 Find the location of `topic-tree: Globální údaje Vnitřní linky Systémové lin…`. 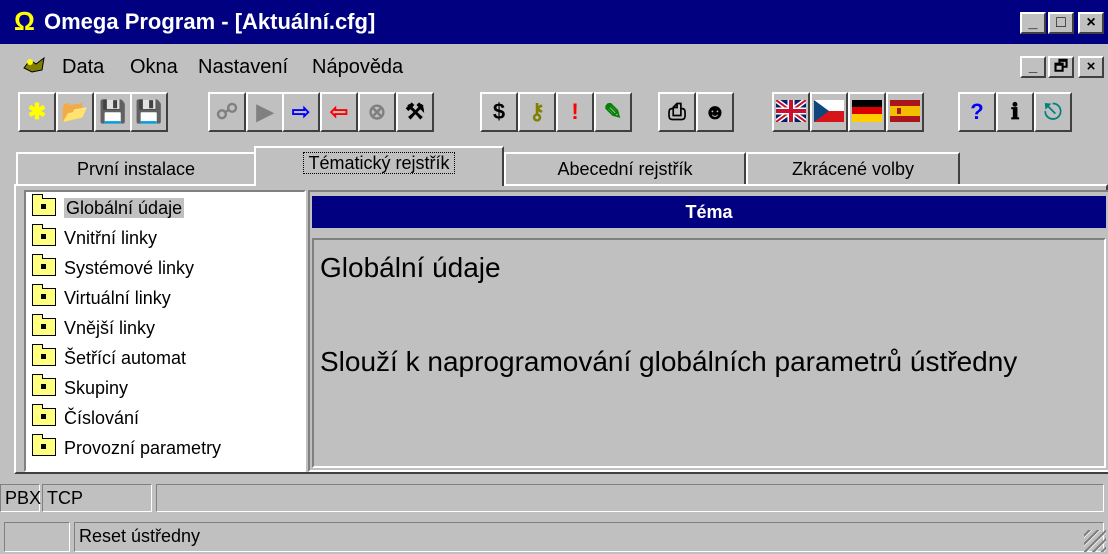

topic-tree: Globální údaje Vnitřní linky Systémové lin… is located at coordinates (165, 331).